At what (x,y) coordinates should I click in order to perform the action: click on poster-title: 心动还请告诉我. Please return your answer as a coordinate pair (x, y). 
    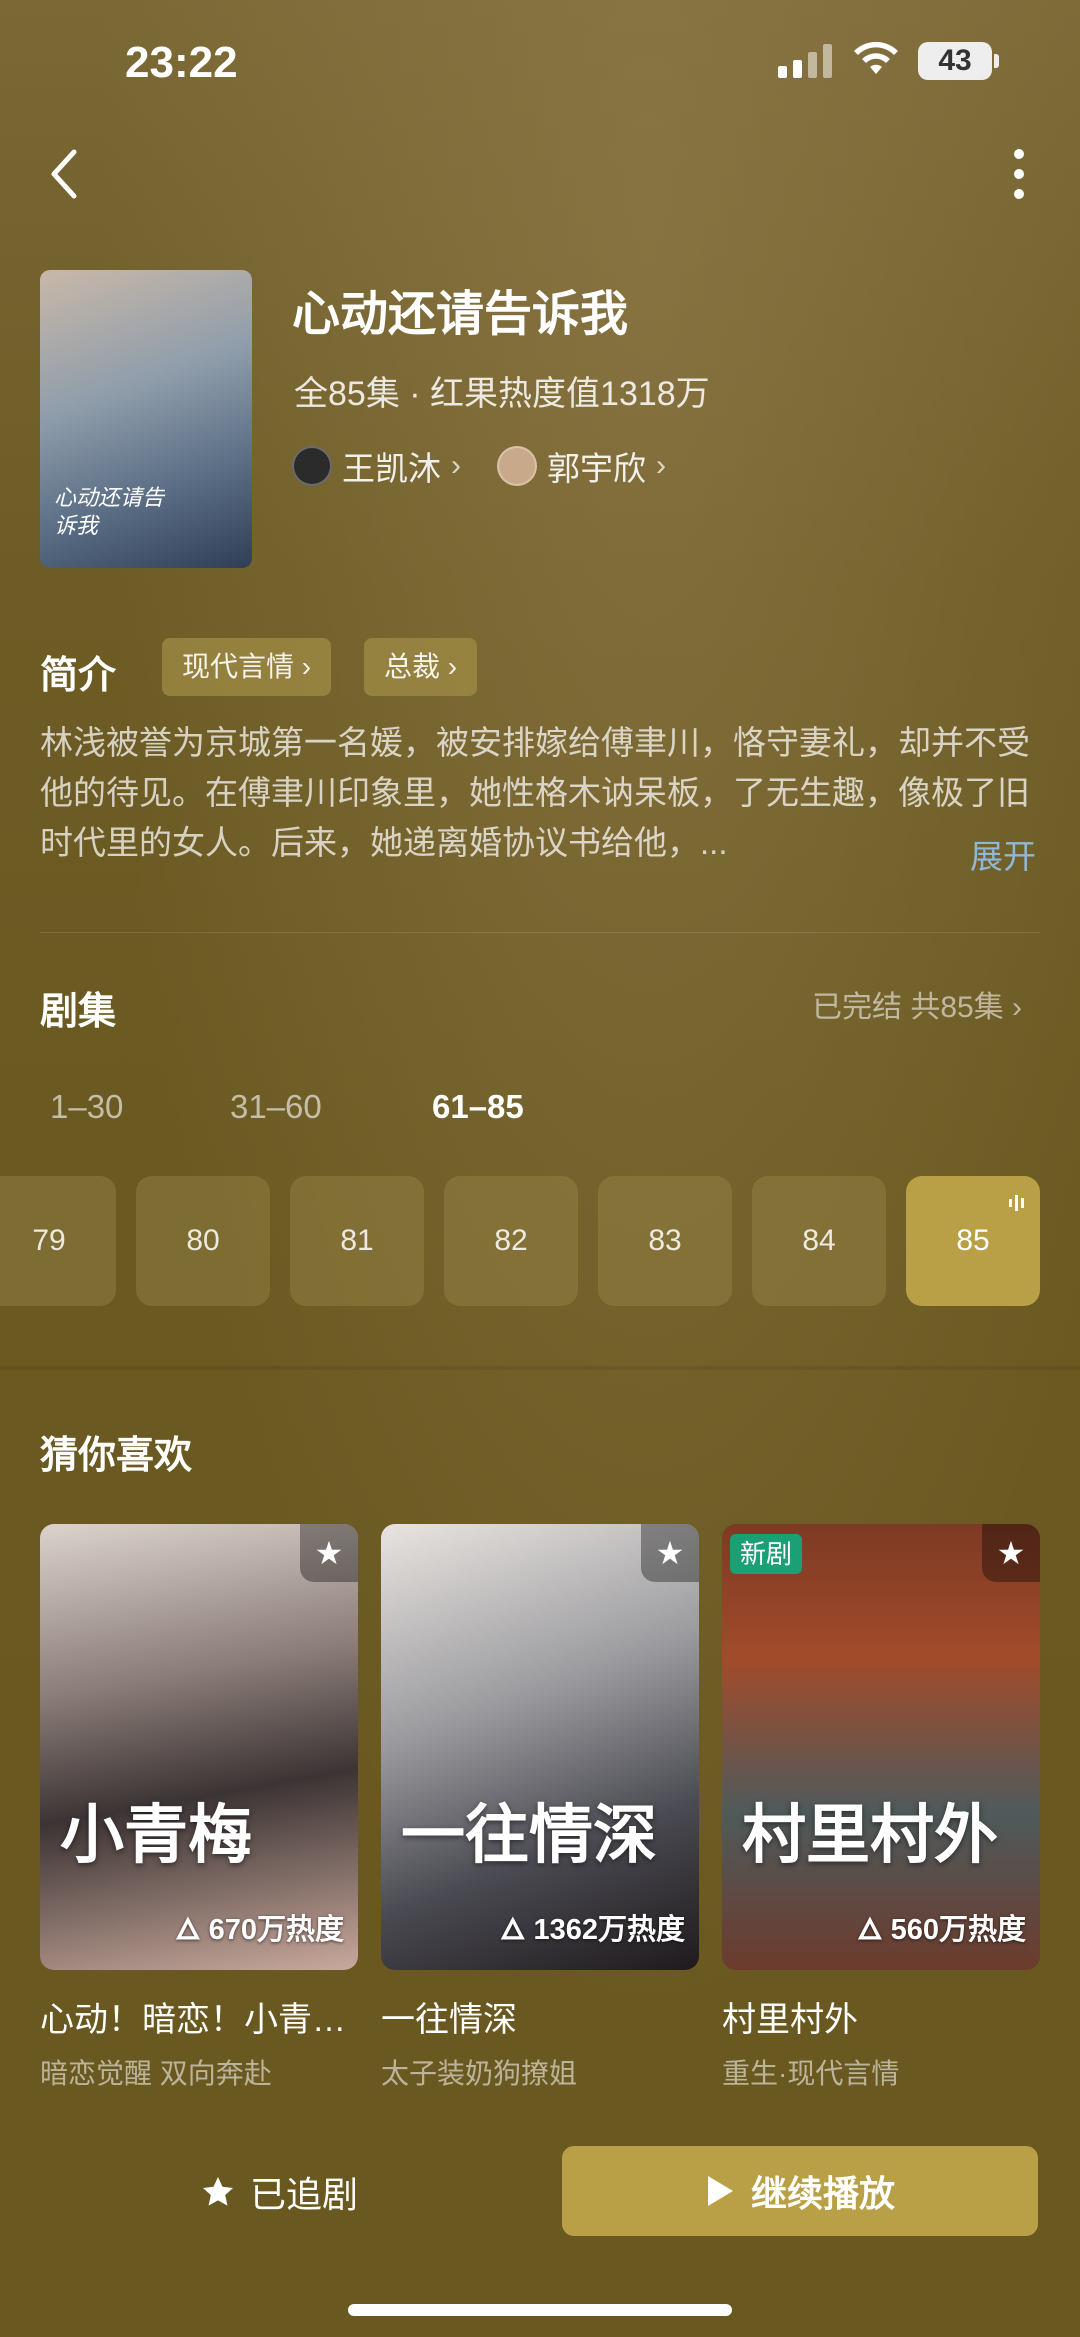
    Looking at the image, I should click on (109, 512).